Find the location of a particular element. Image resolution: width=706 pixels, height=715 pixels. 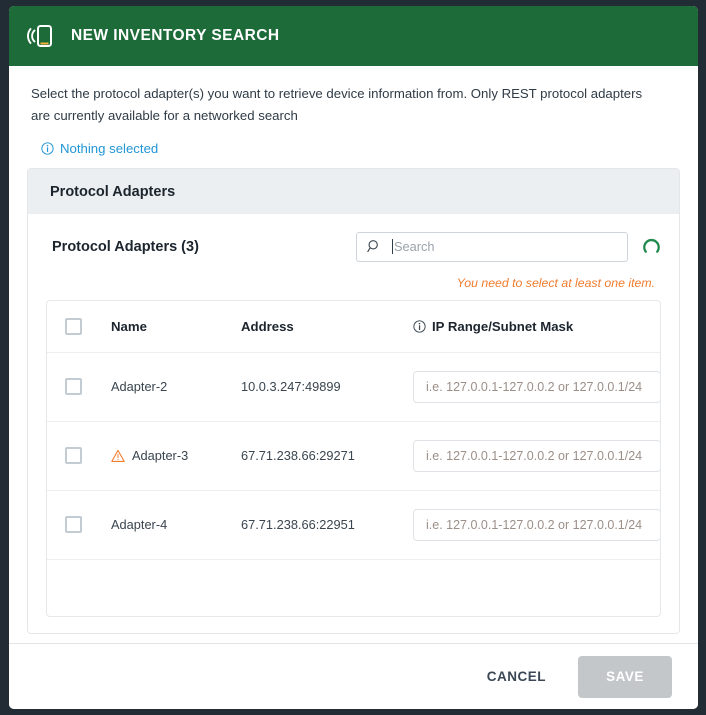

row-address-label: 67.71.238.66:22951 is located at coordinates (298, 525).